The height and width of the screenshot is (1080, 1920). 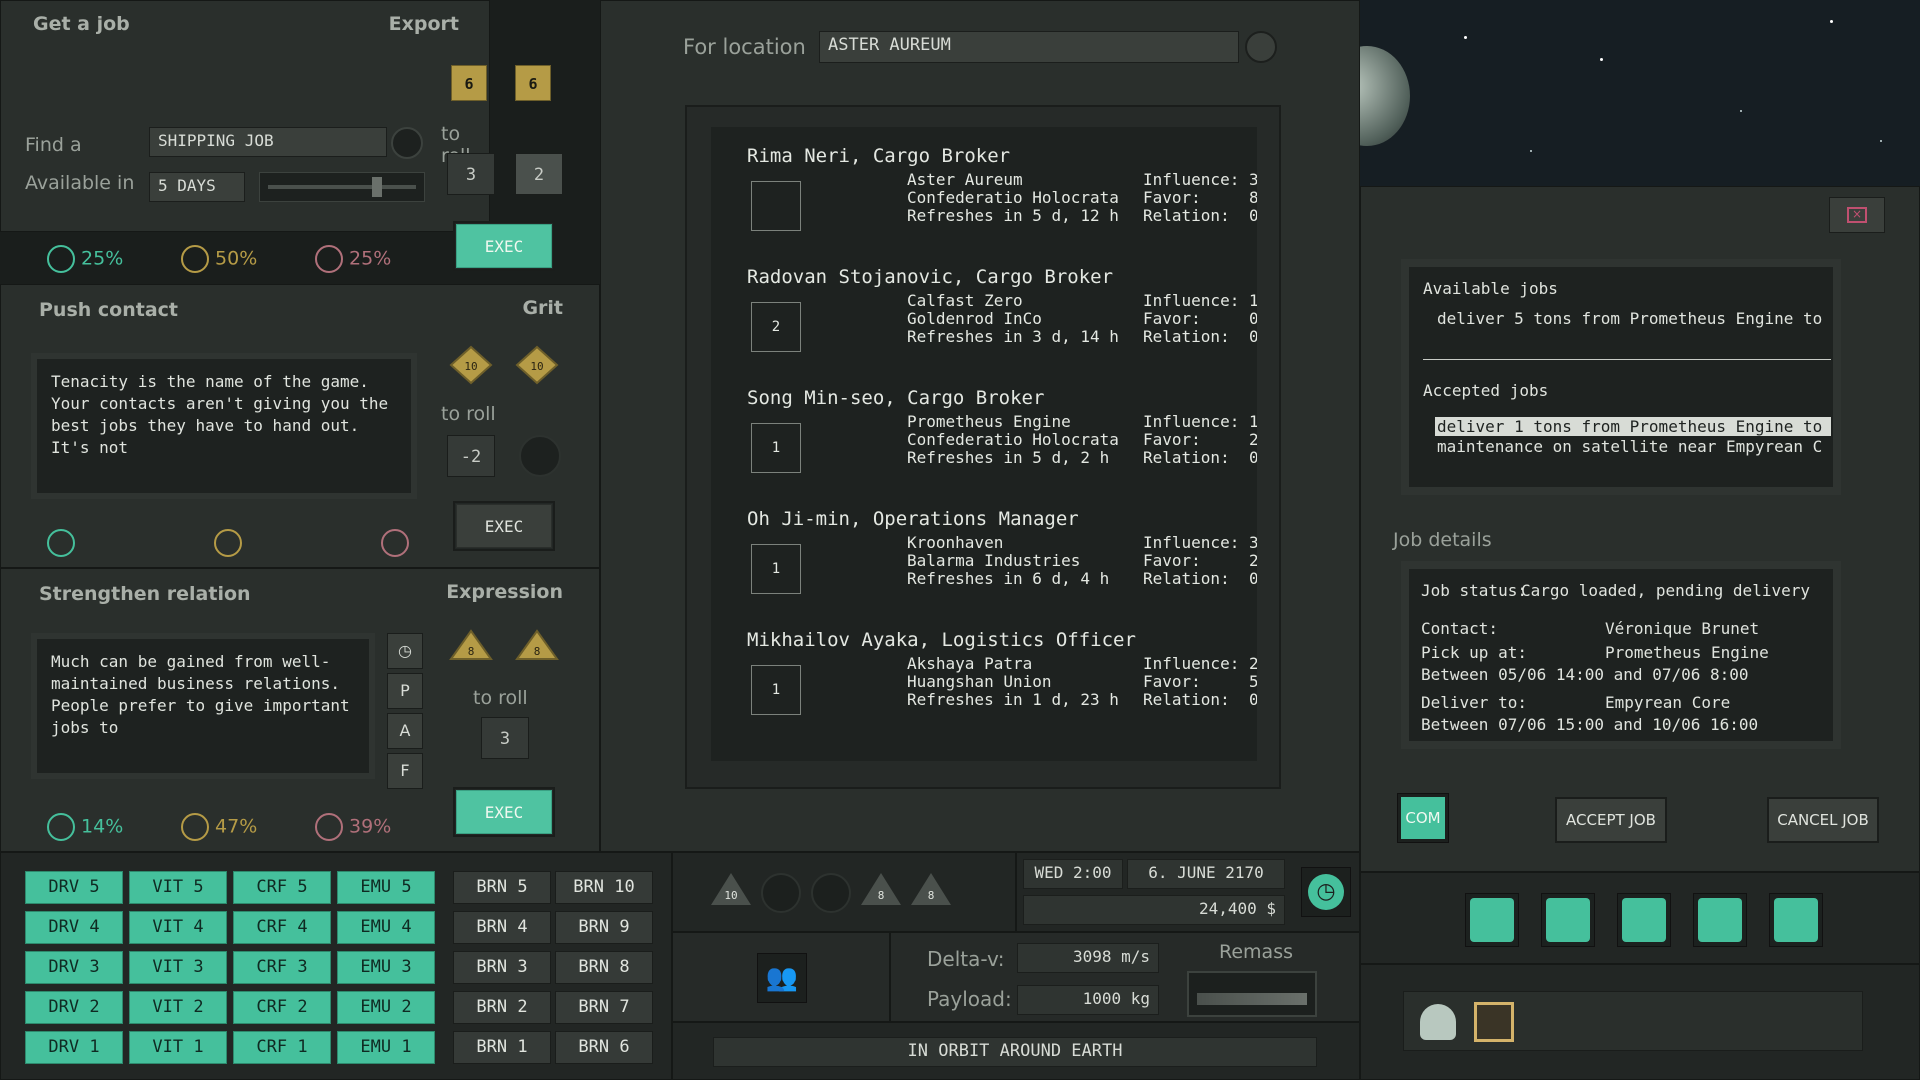 What do you see at coordinates (74, 887) in the screenshot?
I see `skill-button-drv: DRV 5` at bounding box center [74, 887].